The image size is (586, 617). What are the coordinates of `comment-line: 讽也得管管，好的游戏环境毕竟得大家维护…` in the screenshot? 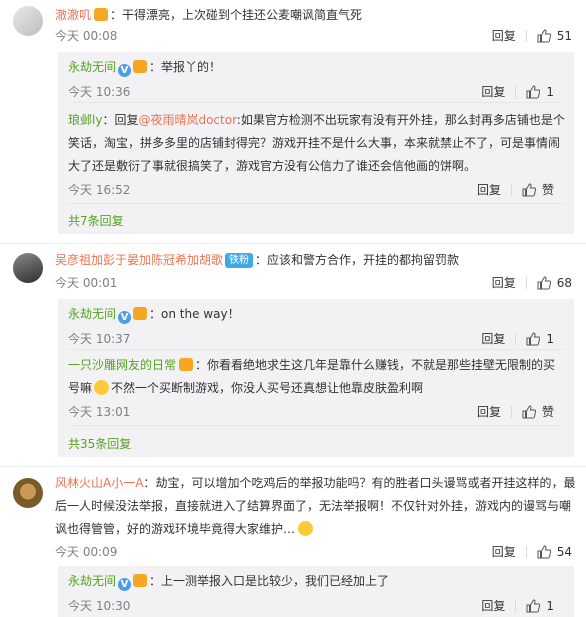 It's located at (184, 529).